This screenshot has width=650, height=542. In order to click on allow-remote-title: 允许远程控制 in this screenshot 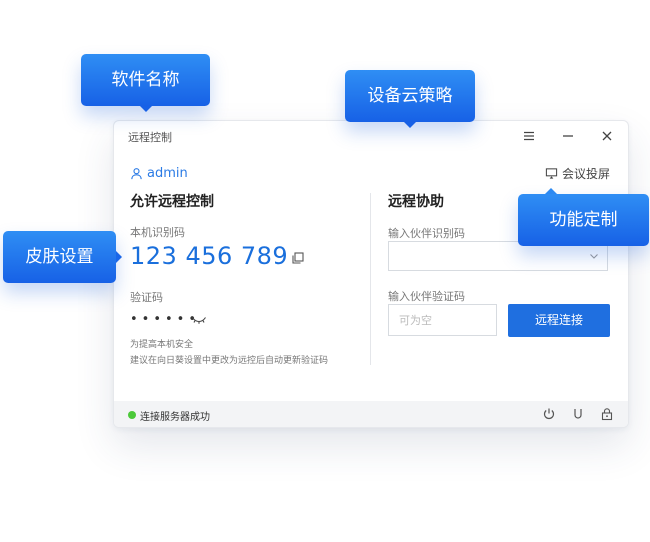, I will do `click(172, 202)`.